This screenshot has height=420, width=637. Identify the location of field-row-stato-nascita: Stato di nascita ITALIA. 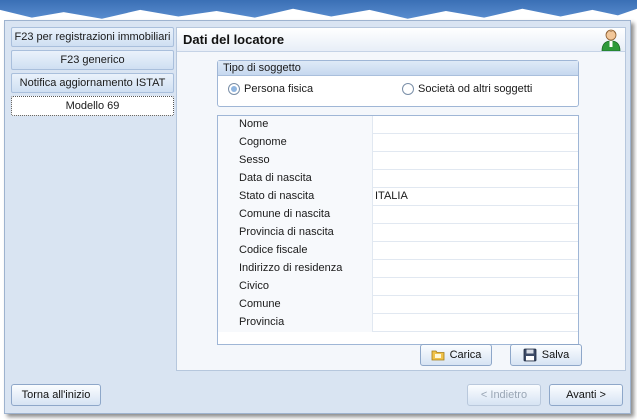
(398, 197).